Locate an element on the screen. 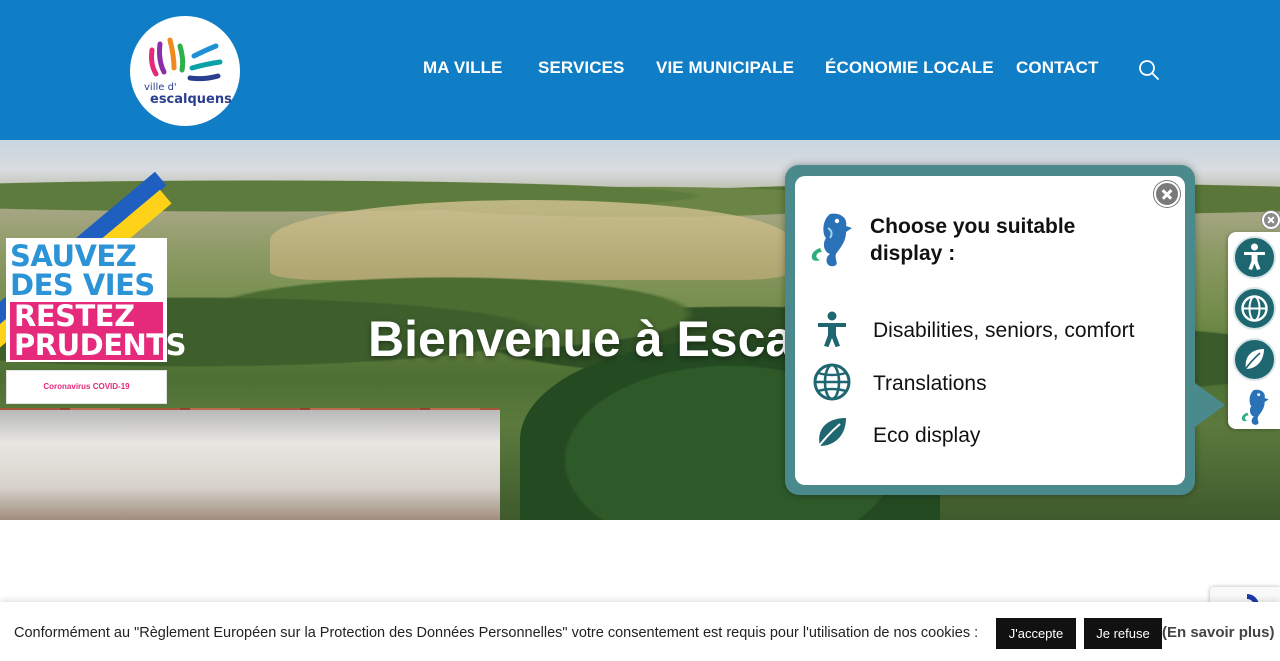  covid-line-4: PRUDENTS is located at coordinates (98, 345).